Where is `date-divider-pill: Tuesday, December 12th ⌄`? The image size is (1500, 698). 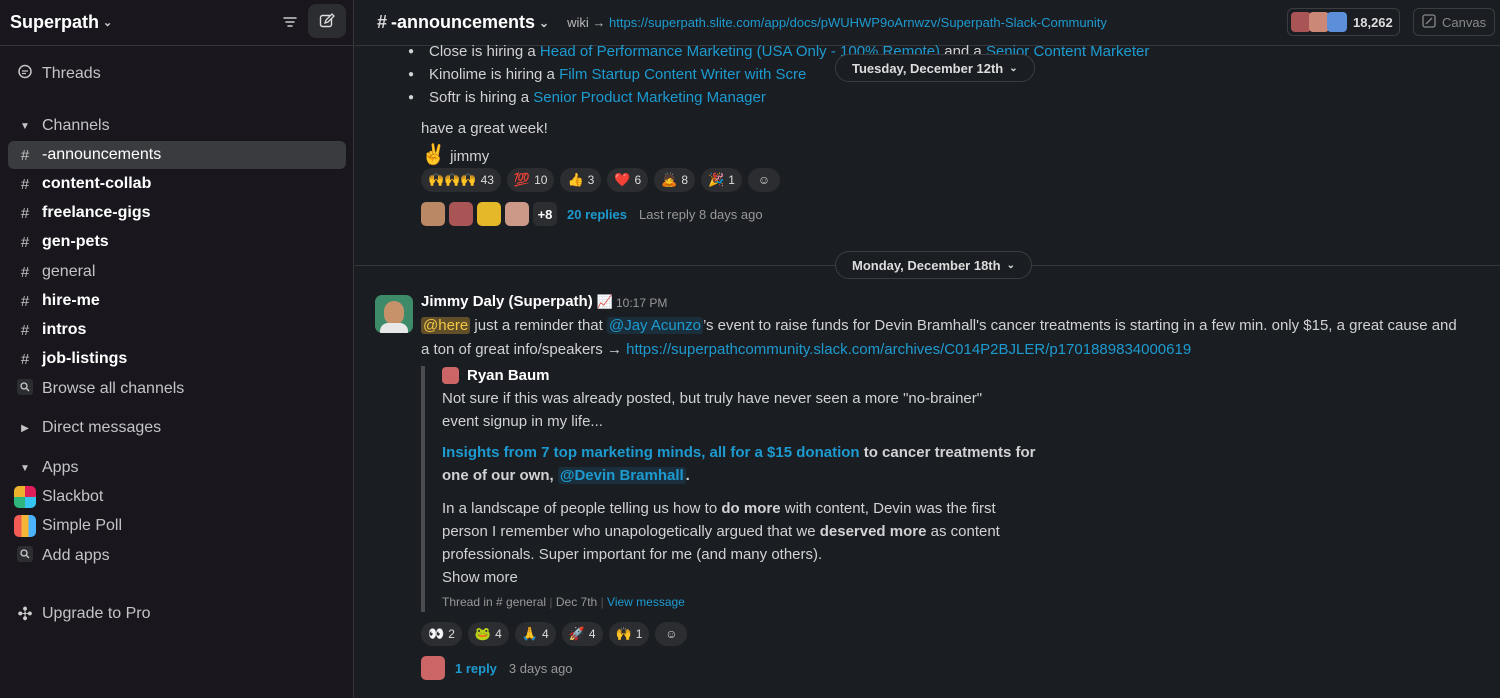 date-divider-pill: Tuesday, December 12th ⌄ is located at coordinates (935, 68).